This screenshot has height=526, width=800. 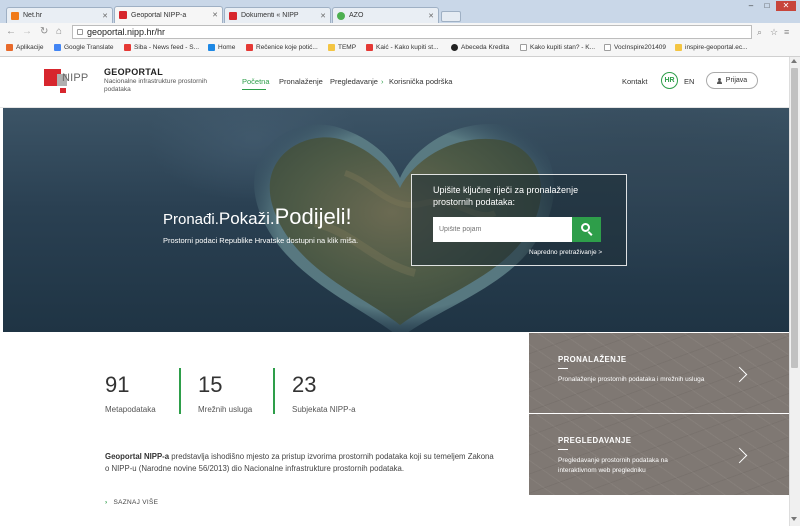 I want to click on url-text: geoportal.nipp.hr/hr, so click(x=126, y=32).